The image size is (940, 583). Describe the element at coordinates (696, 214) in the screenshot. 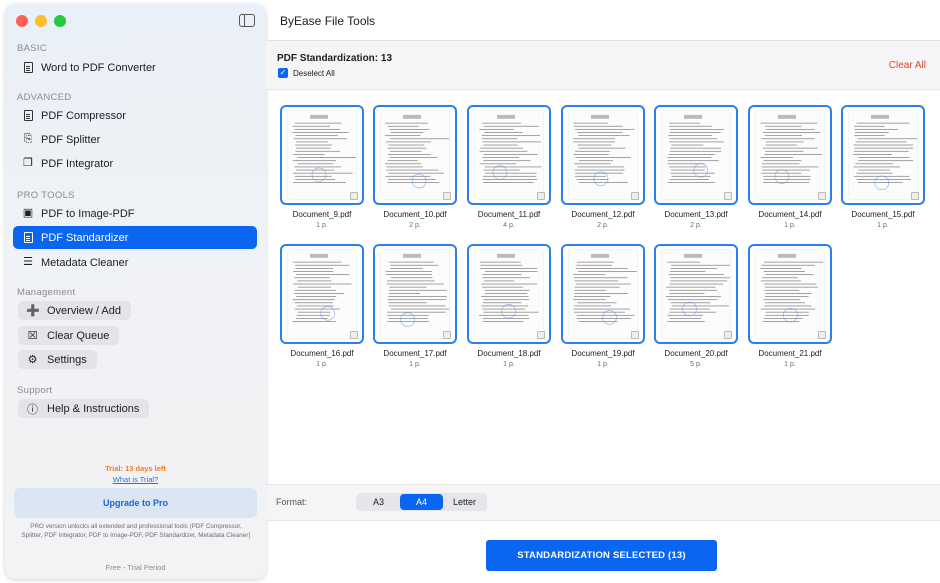

I see `file-name: Document_13.pdf` at that location.